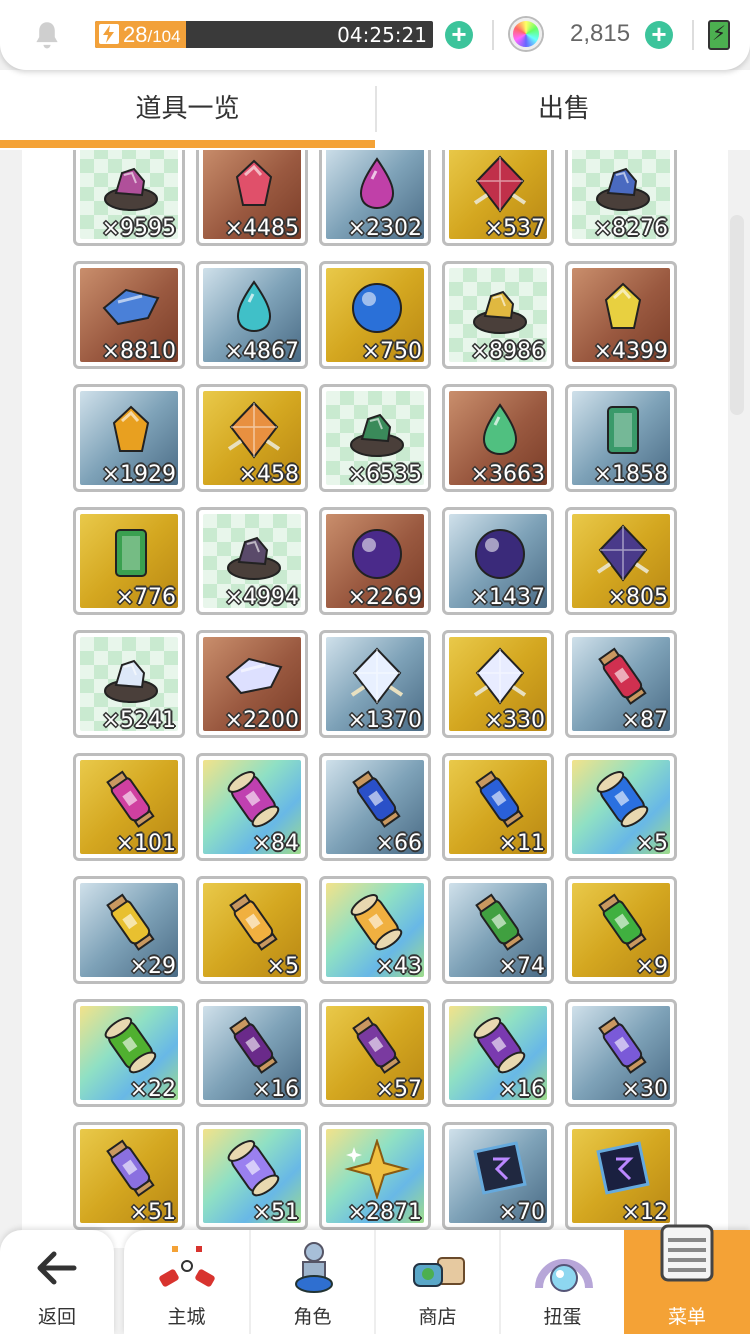 The width and height of the screenshot is (750, 1334). What do you see at coordinates (384, 1212) in the screenshot?
I see `item-count: ×2871` at bounding box center [384, 1212].